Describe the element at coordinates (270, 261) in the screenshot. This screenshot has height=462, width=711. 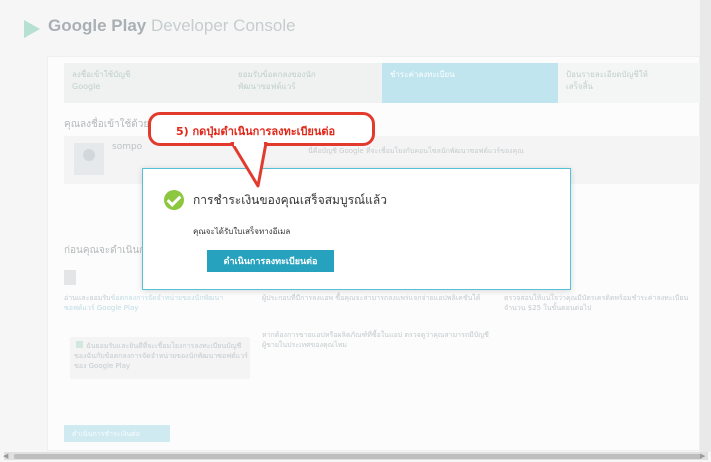
I see `continue-registration-button: ดำเนินการลงทะเบียนต่อ` at that location.